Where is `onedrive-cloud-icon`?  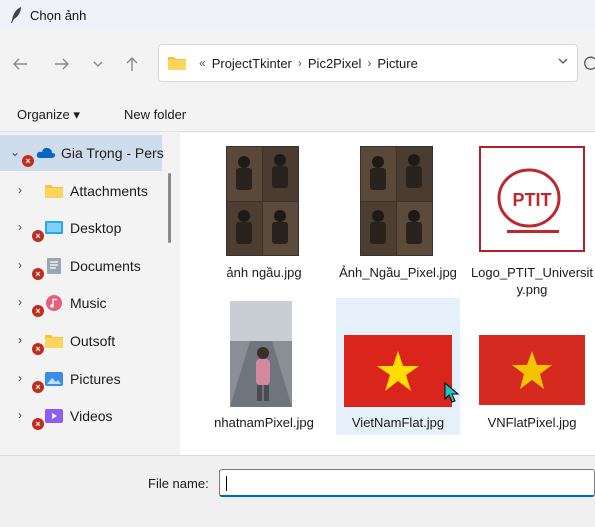
onedrive-cloud-icon is located at coordinates (46, 152).